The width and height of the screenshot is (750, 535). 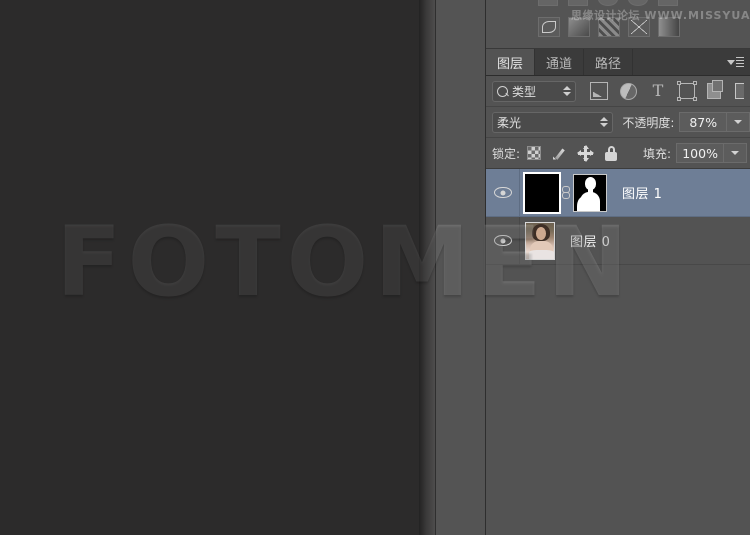 I want to click on filter-type-icon: T, so click(x=658, y=91).